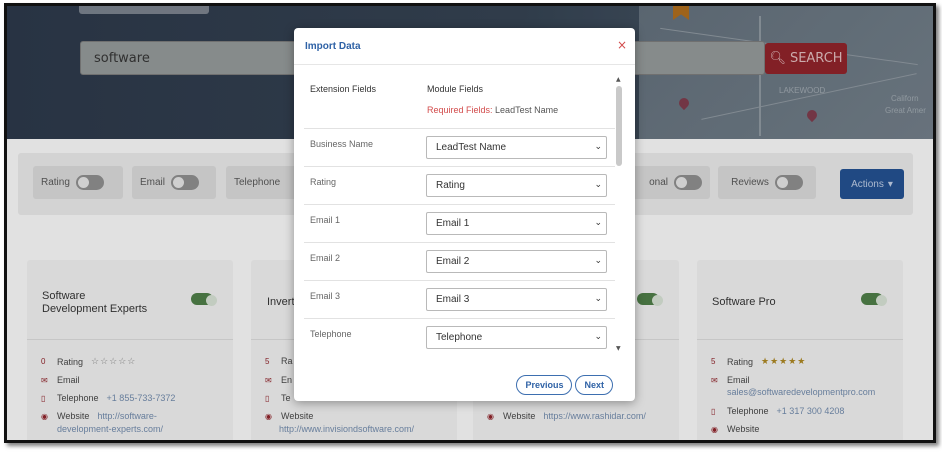 Image resolution: width=942 pixels, height=453 pixels. I want to click on required-fields-prefix: Required Fields:, so click(460, 110).